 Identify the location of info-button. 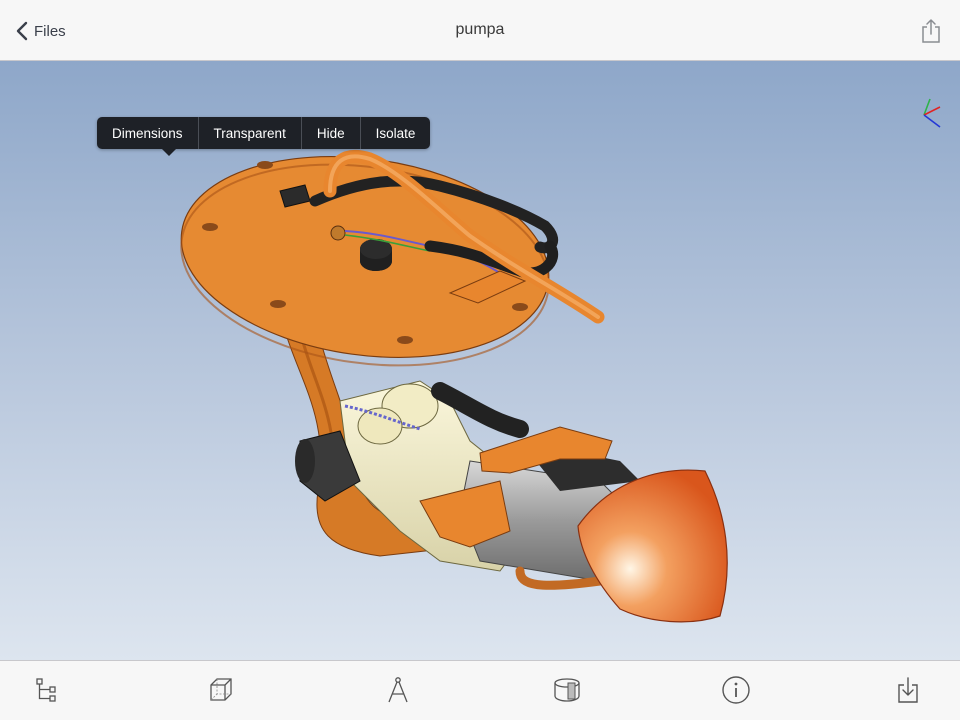
(736, 690).